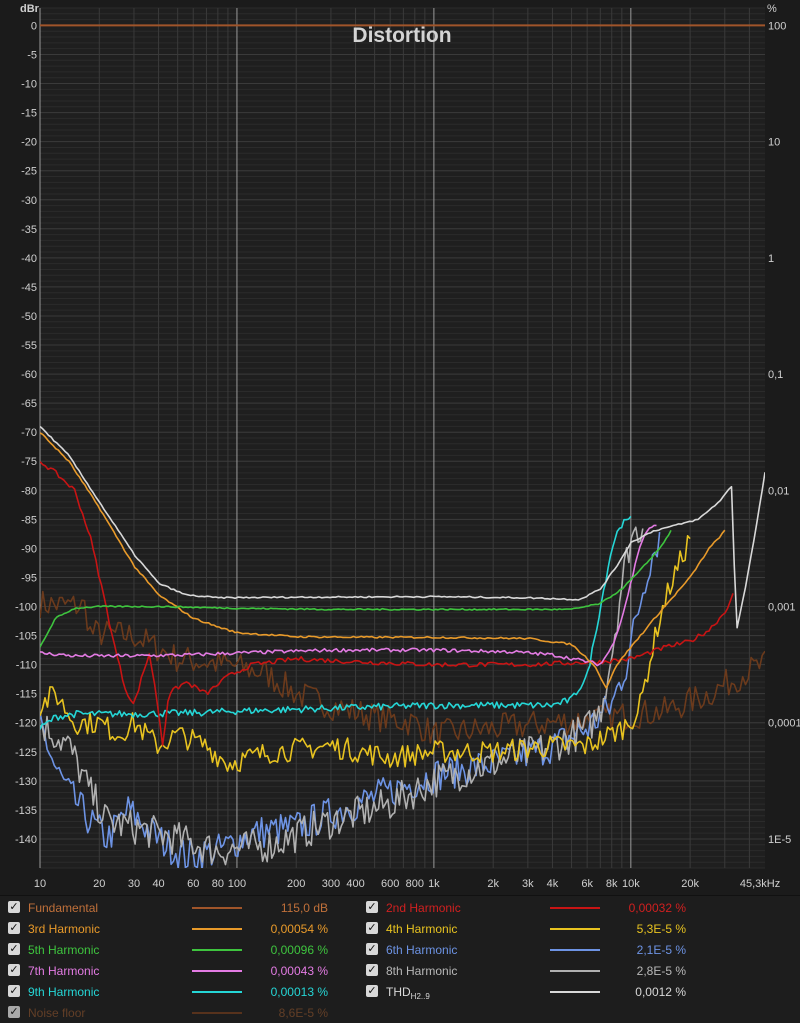 This screenshot has width=800, height=1023. I want to click on y-tick-label: -140, so click(26, 840).